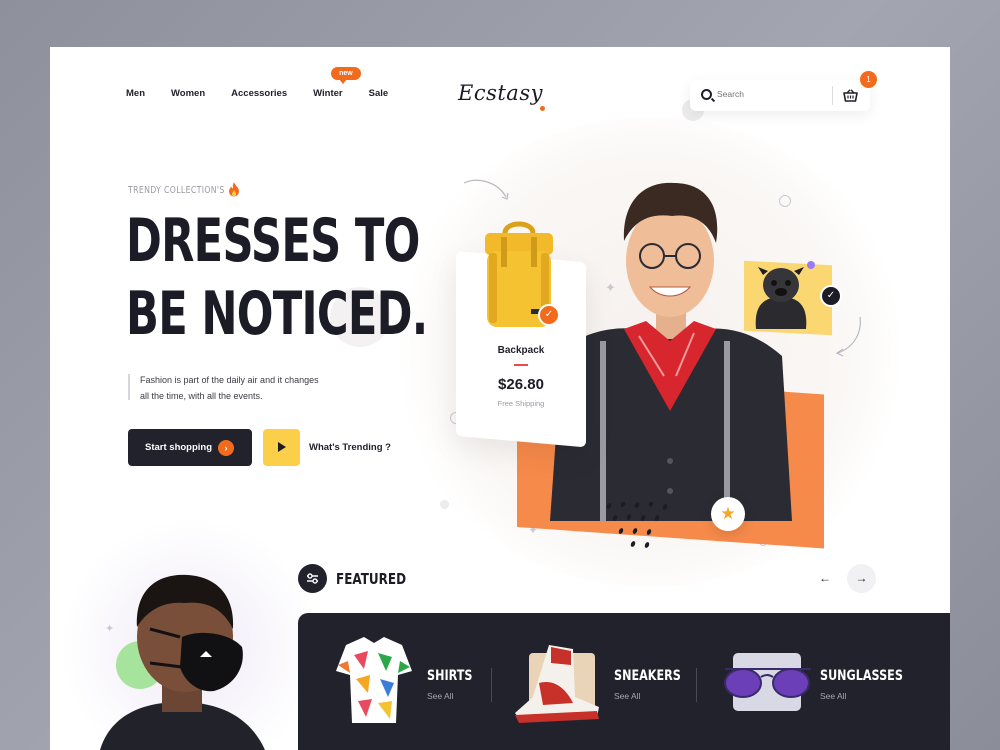 The image size is (1000, 750). I want to click on category-sneakers: SNEAKERS See All, so click(603, 681).